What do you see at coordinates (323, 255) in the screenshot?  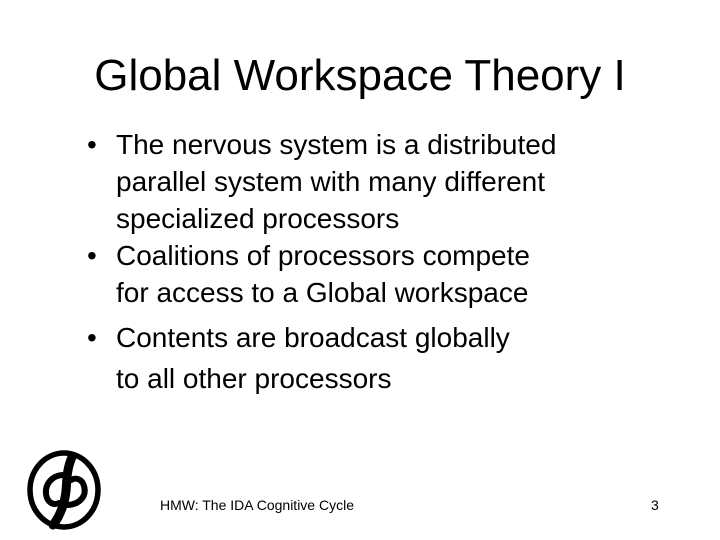 I see `bullet-2-line-1: Coalitions of processors compete` at bounding box center [323, 255].